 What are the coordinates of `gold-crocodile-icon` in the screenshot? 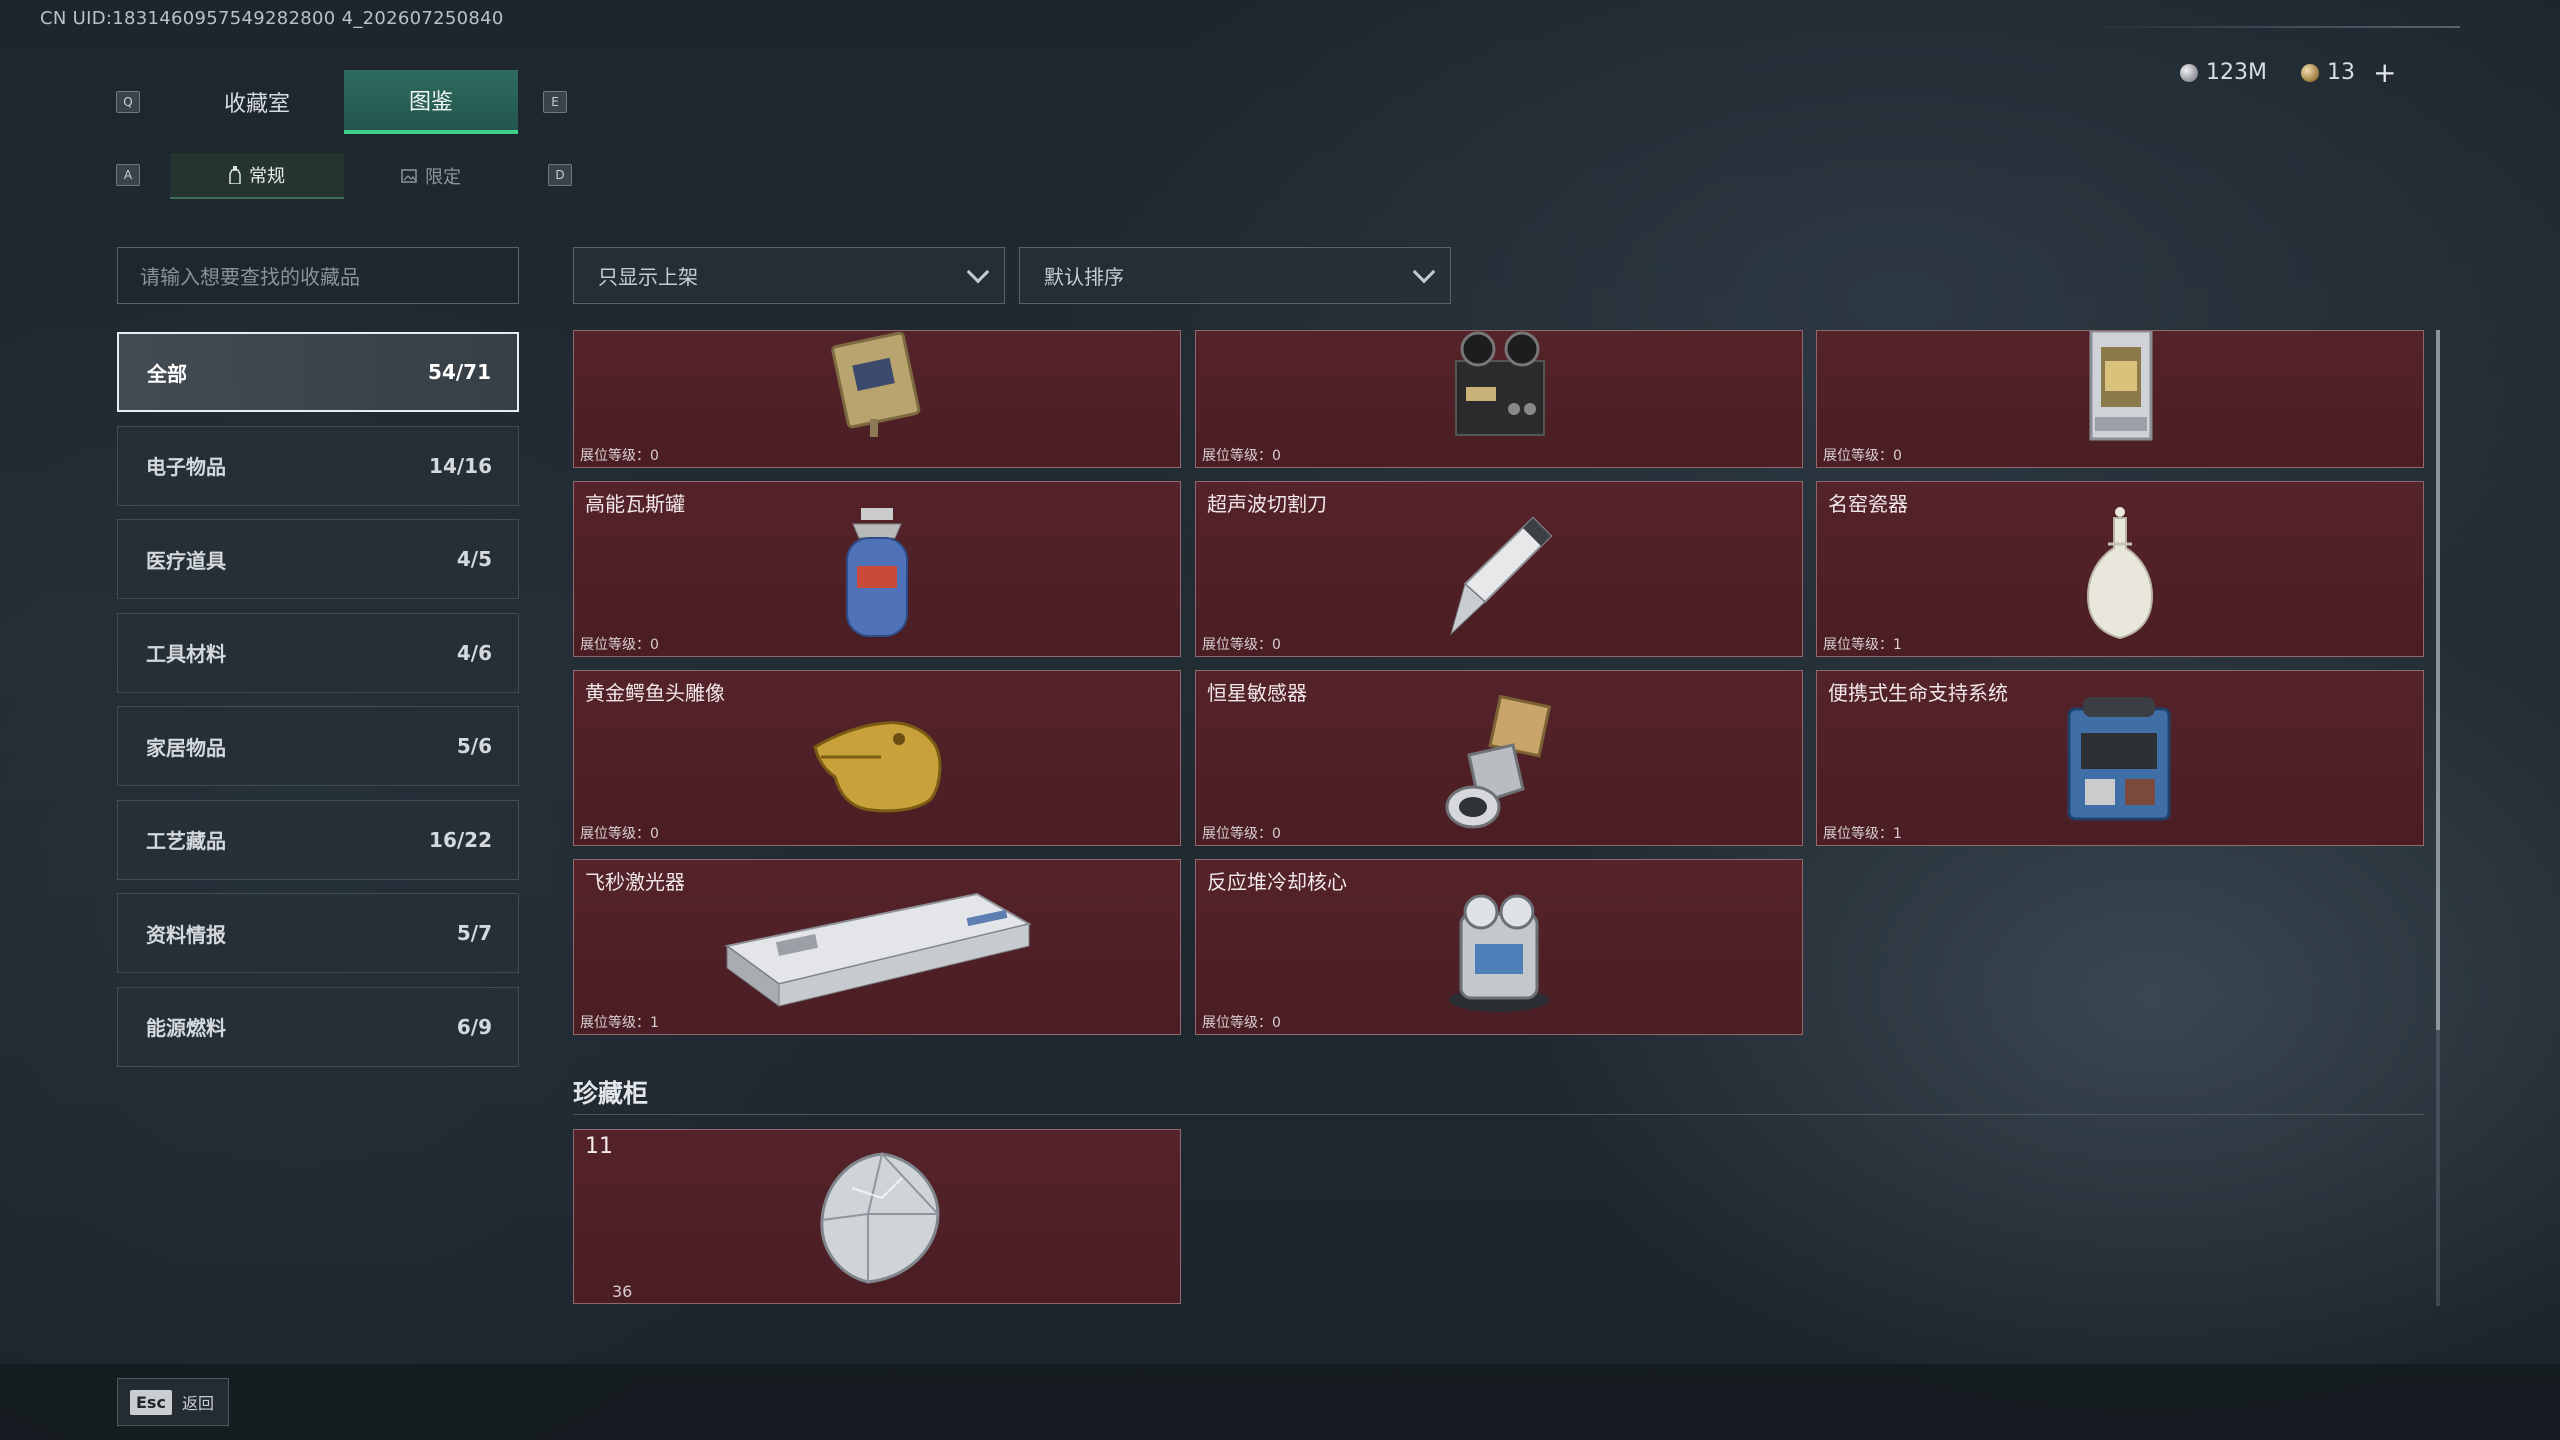 It's located at (877, 767).